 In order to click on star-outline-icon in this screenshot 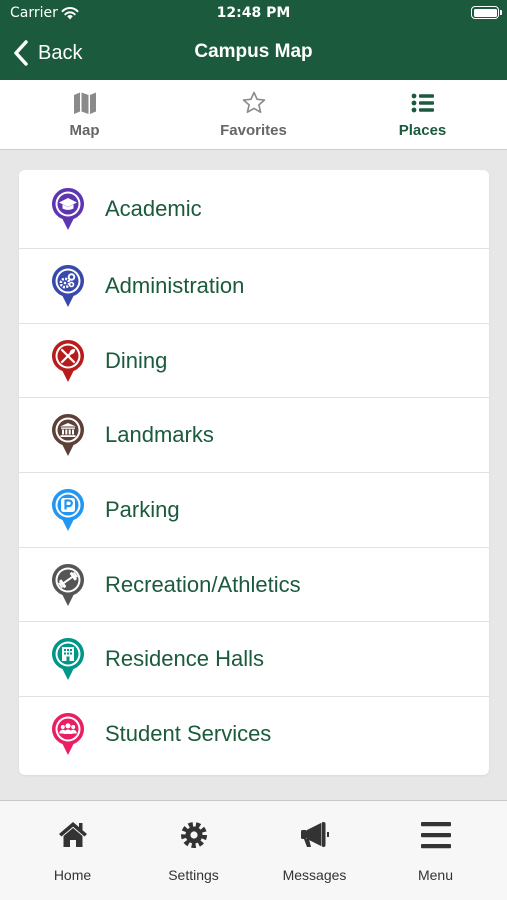, I will do `click(253, 102)`.